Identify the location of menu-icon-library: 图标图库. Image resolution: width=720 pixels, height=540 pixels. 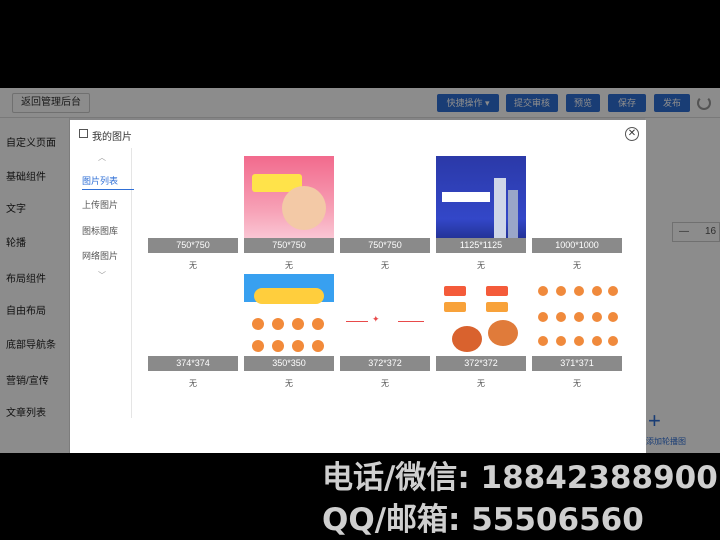
(108, 231).